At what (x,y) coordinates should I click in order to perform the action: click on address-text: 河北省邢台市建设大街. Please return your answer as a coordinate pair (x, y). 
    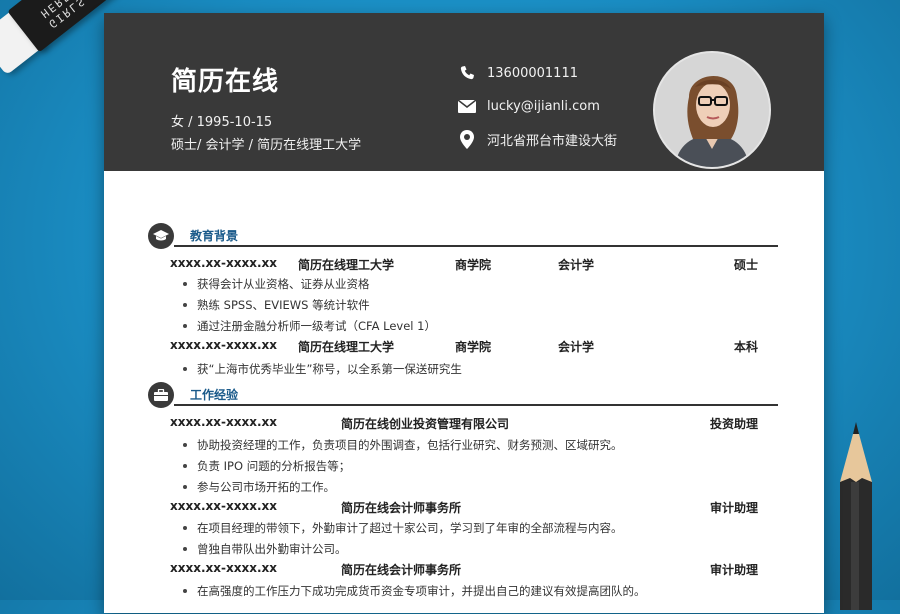
    Looking at the image, I should click on (552, 141).